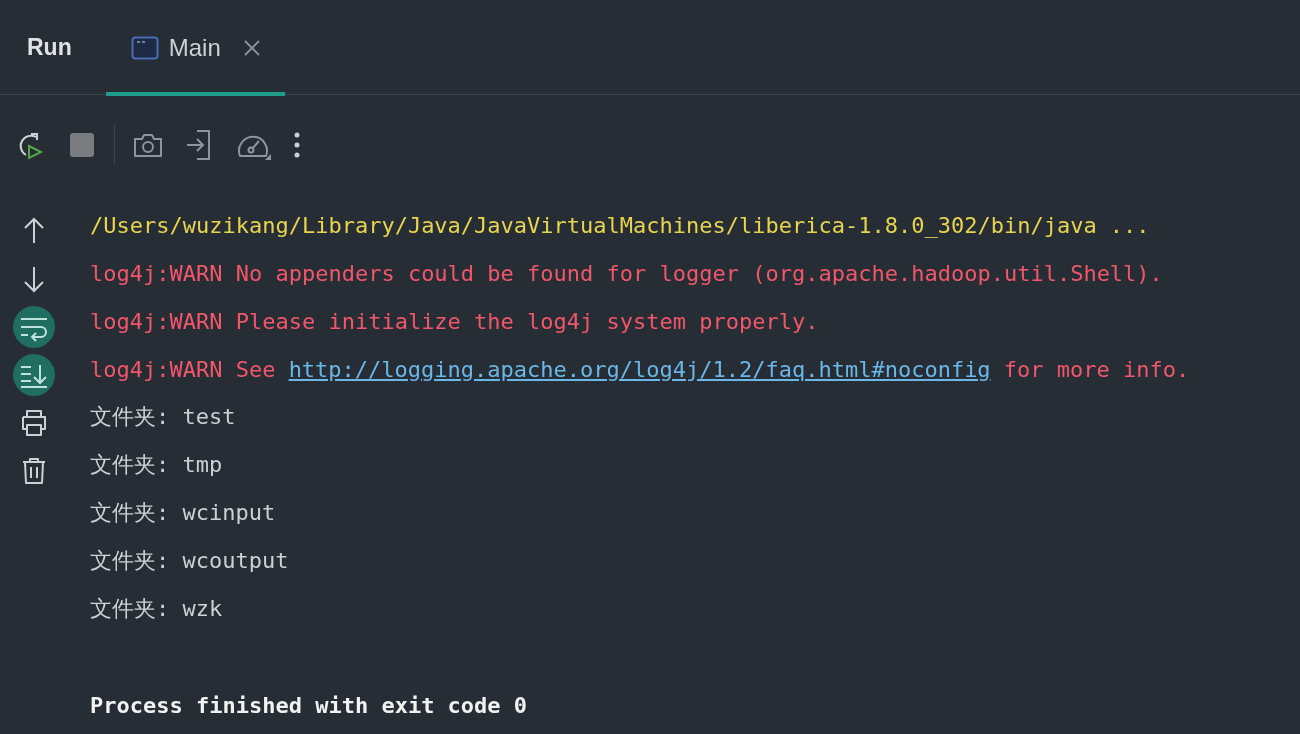  What do you see at coordinates (183, 369) in the screenshot?
I see `console-line: log4j:WARN See` at bounding box center [183, 369].